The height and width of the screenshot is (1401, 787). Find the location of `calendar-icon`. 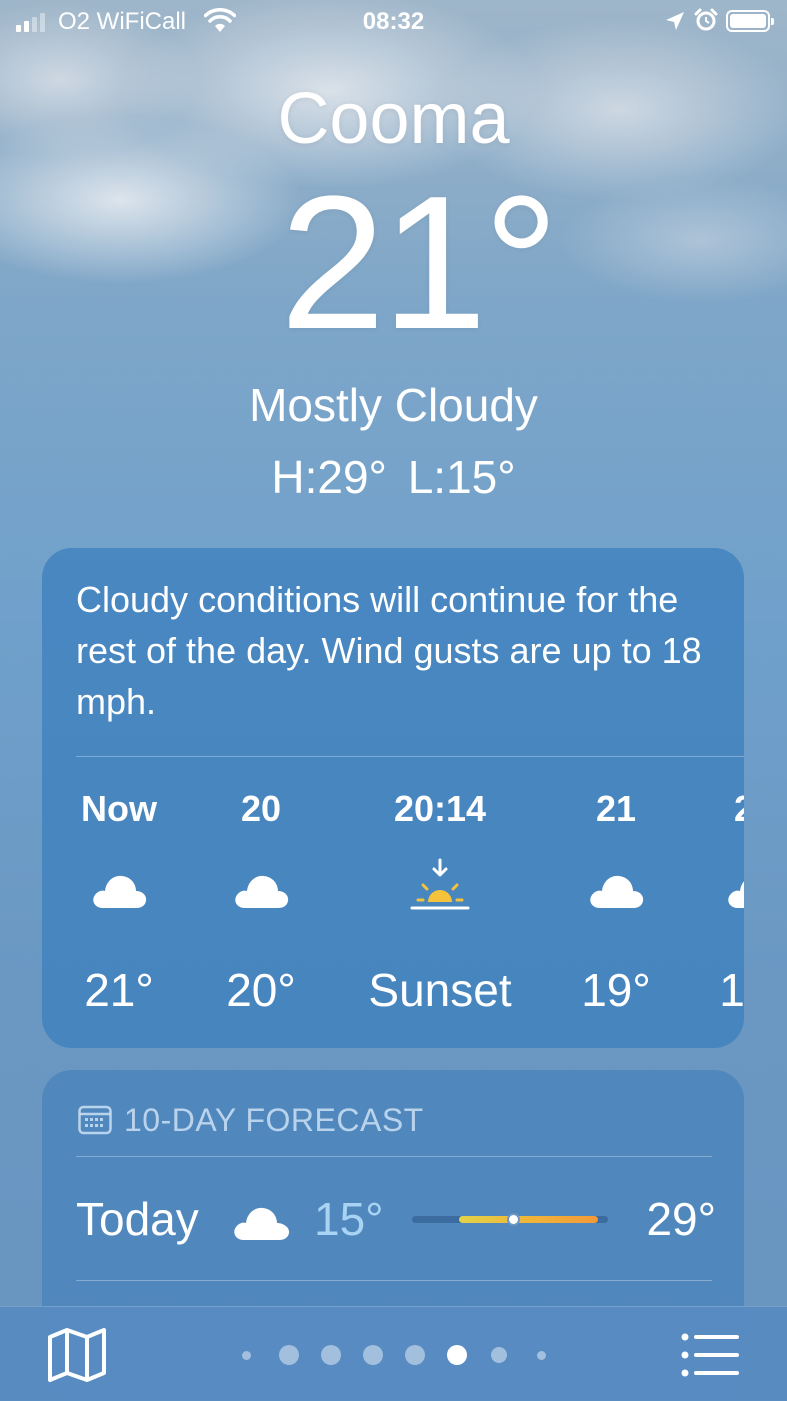

calendar-icon is located at coordinates (95, 1120).